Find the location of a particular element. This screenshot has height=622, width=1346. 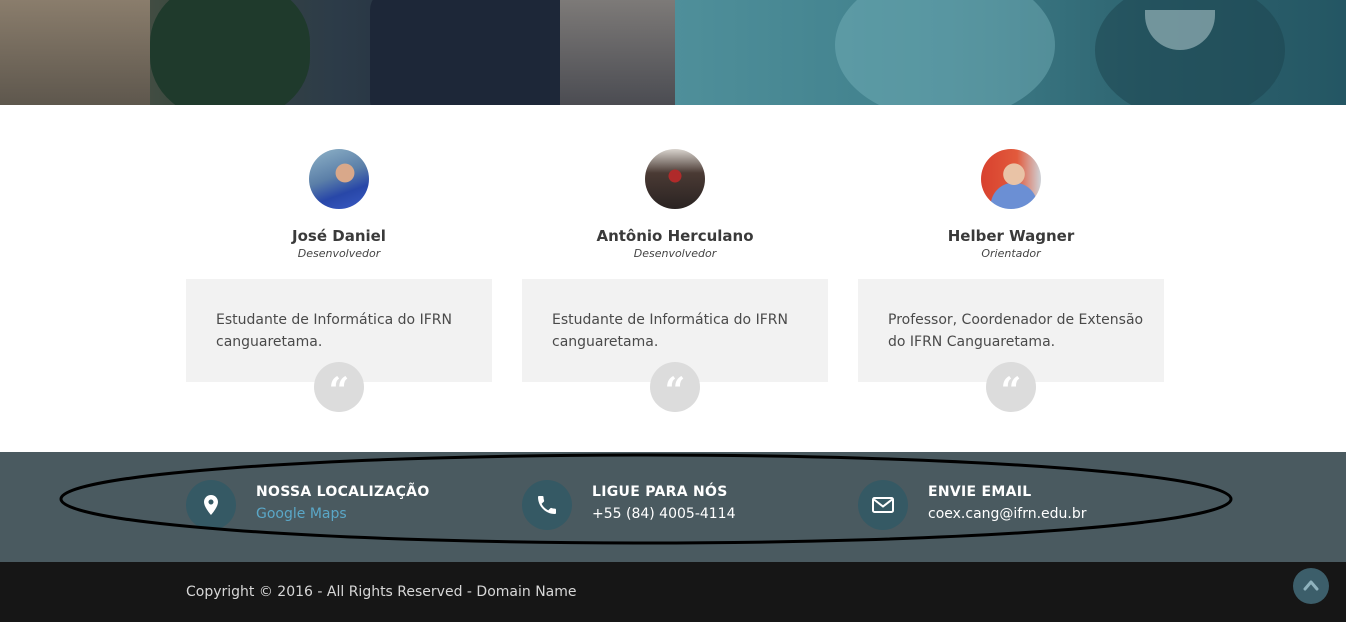

phone-number: +55 (84) 4005-4114 is located at coordinates (664, 514).